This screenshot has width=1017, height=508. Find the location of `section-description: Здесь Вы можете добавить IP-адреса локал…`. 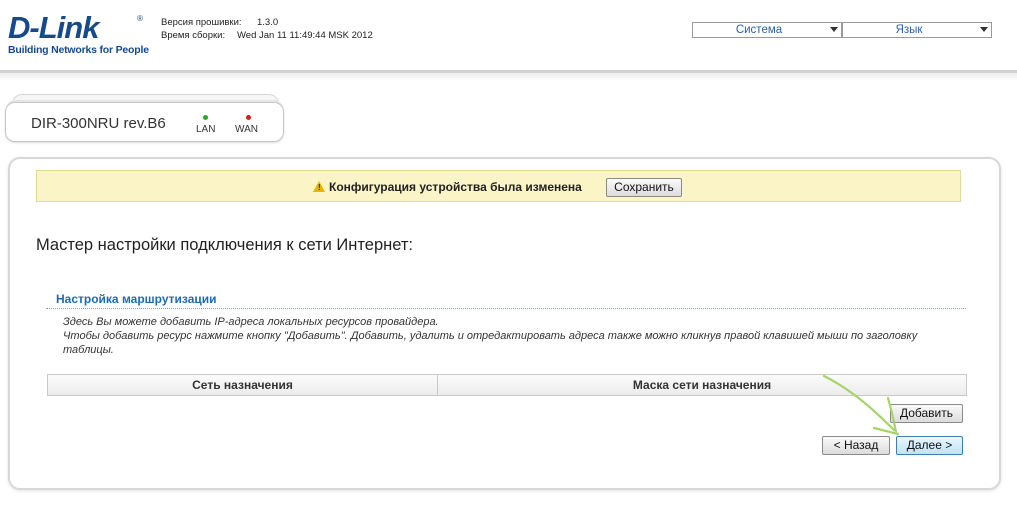

section-description: Здесь Вы можете добавить IP-адреса локал… is located at coordinates (508, 336).